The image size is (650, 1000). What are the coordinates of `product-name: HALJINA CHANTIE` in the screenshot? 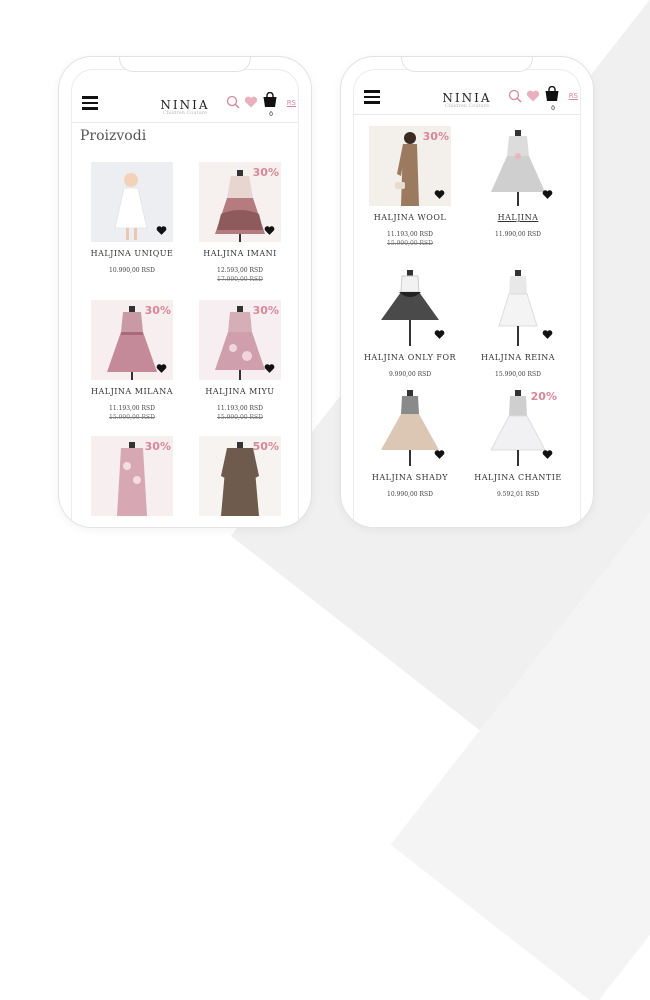 It's located at (518, 478).